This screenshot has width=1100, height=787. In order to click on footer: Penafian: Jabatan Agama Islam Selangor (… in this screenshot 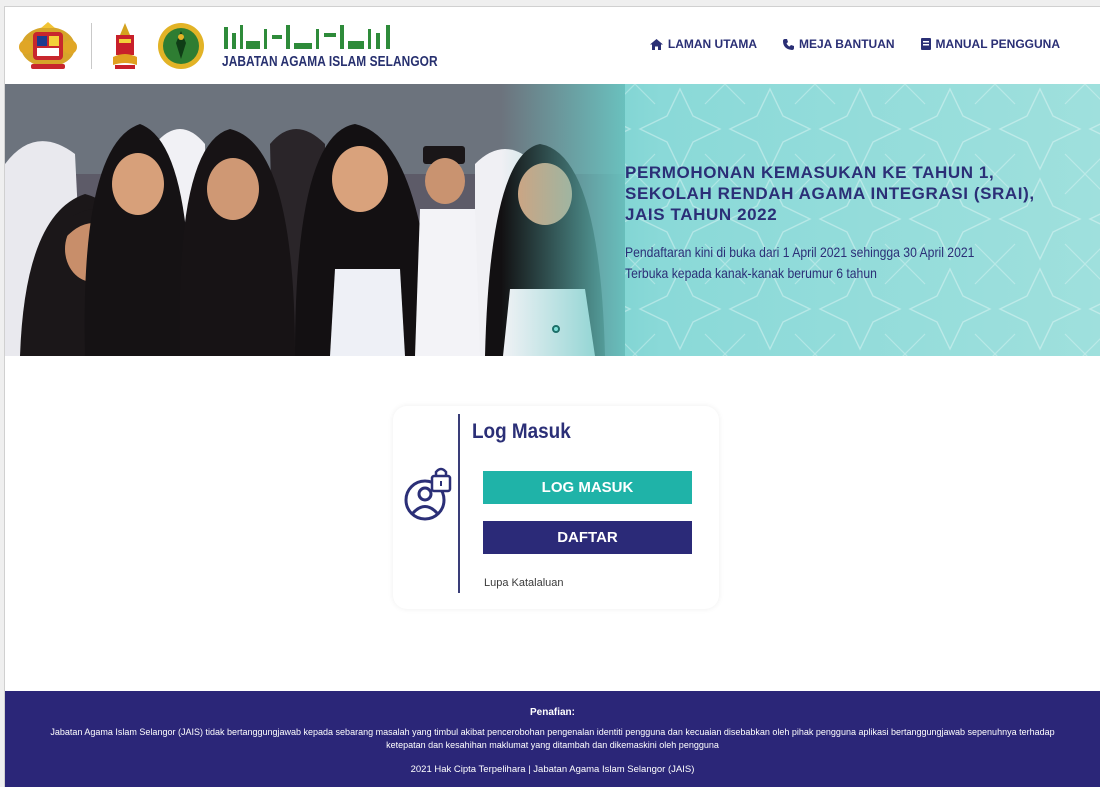, I will do `click(552, 739)`.